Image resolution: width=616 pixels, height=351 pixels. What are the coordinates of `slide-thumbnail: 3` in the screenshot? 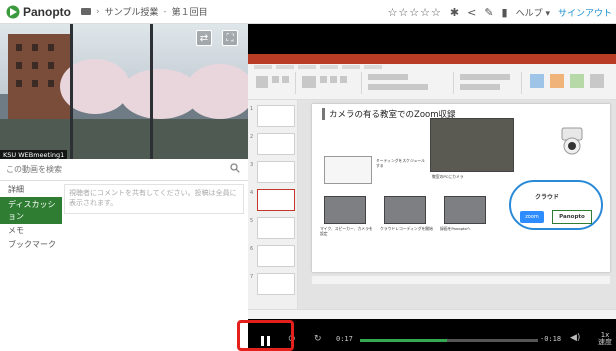 It's located at (272, 172).